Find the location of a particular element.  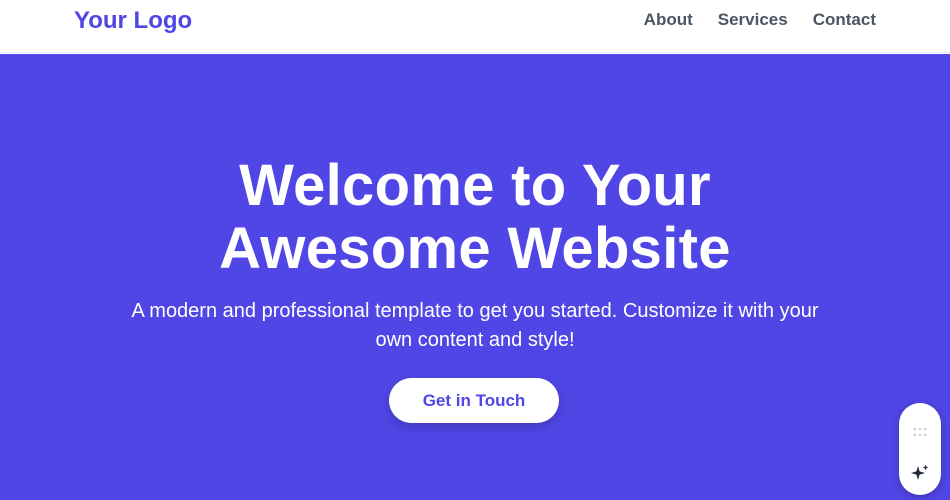

site-logo: Your Logo is located at coordinates (133, 21).